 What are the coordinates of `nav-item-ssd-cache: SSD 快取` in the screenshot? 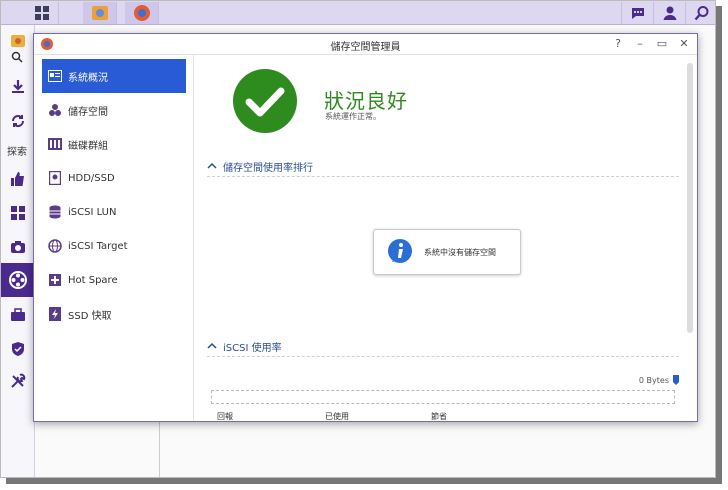 It's located at (114, 314).